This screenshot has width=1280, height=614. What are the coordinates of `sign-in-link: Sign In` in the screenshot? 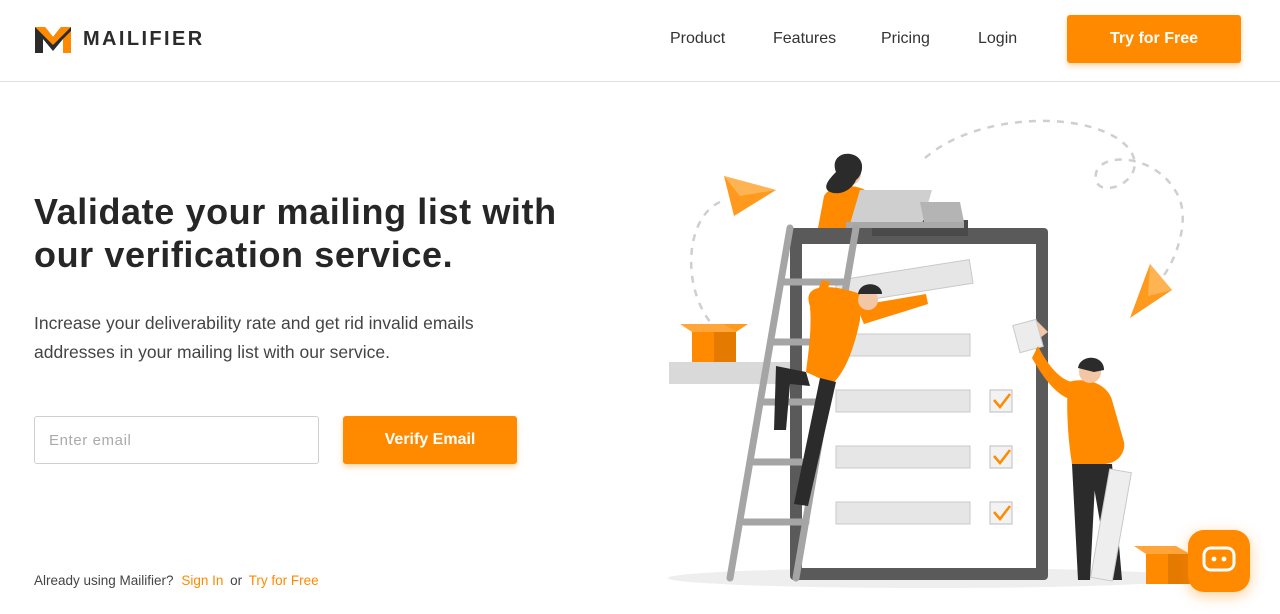 It's located at (202, 580).